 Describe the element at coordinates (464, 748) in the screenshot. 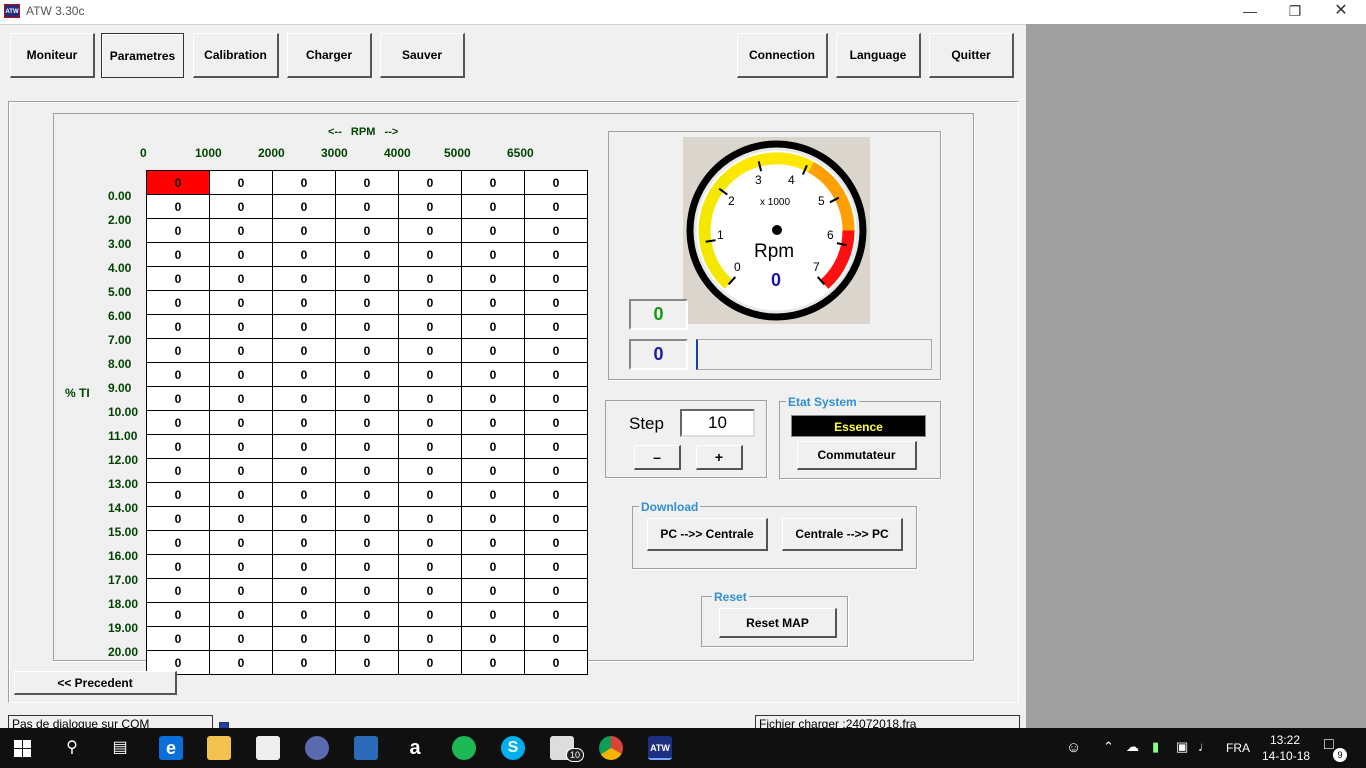

I see `spotify-icon` at that location.